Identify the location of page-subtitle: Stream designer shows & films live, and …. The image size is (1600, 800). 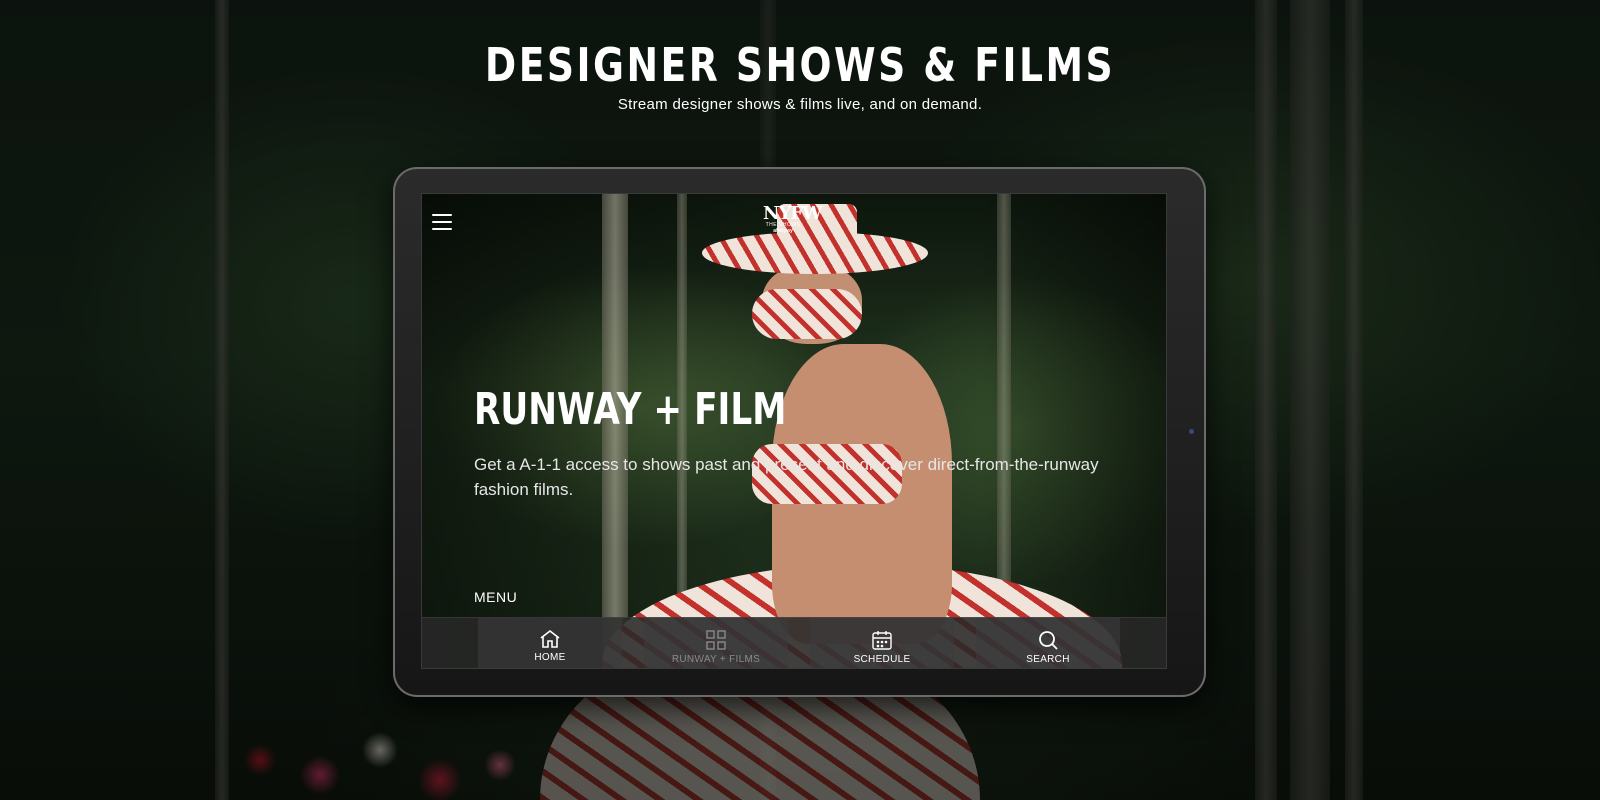
(800, 104).